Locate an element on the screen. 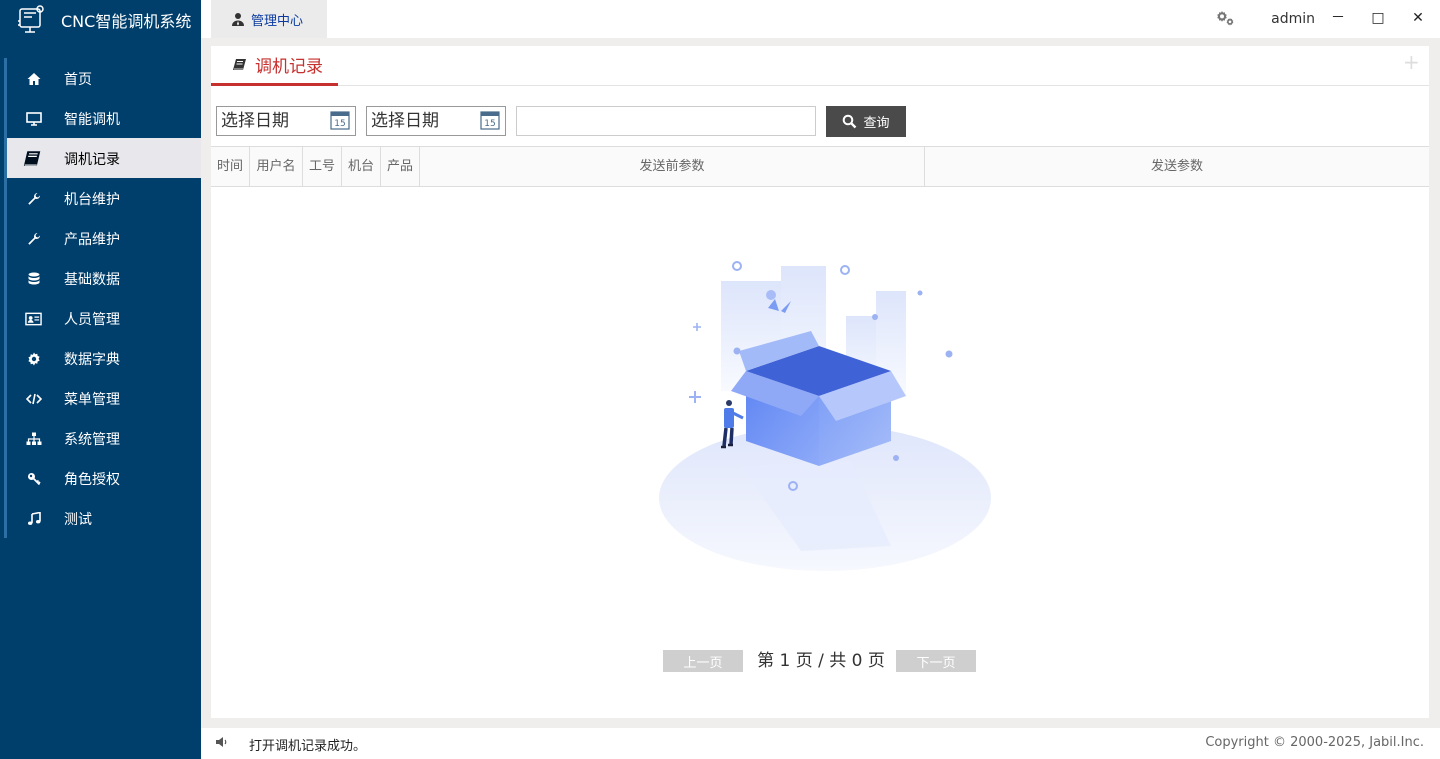 This screenshot has height=759, width=1440. next-page-button: 下一页 is located at coordinates (936, 661).